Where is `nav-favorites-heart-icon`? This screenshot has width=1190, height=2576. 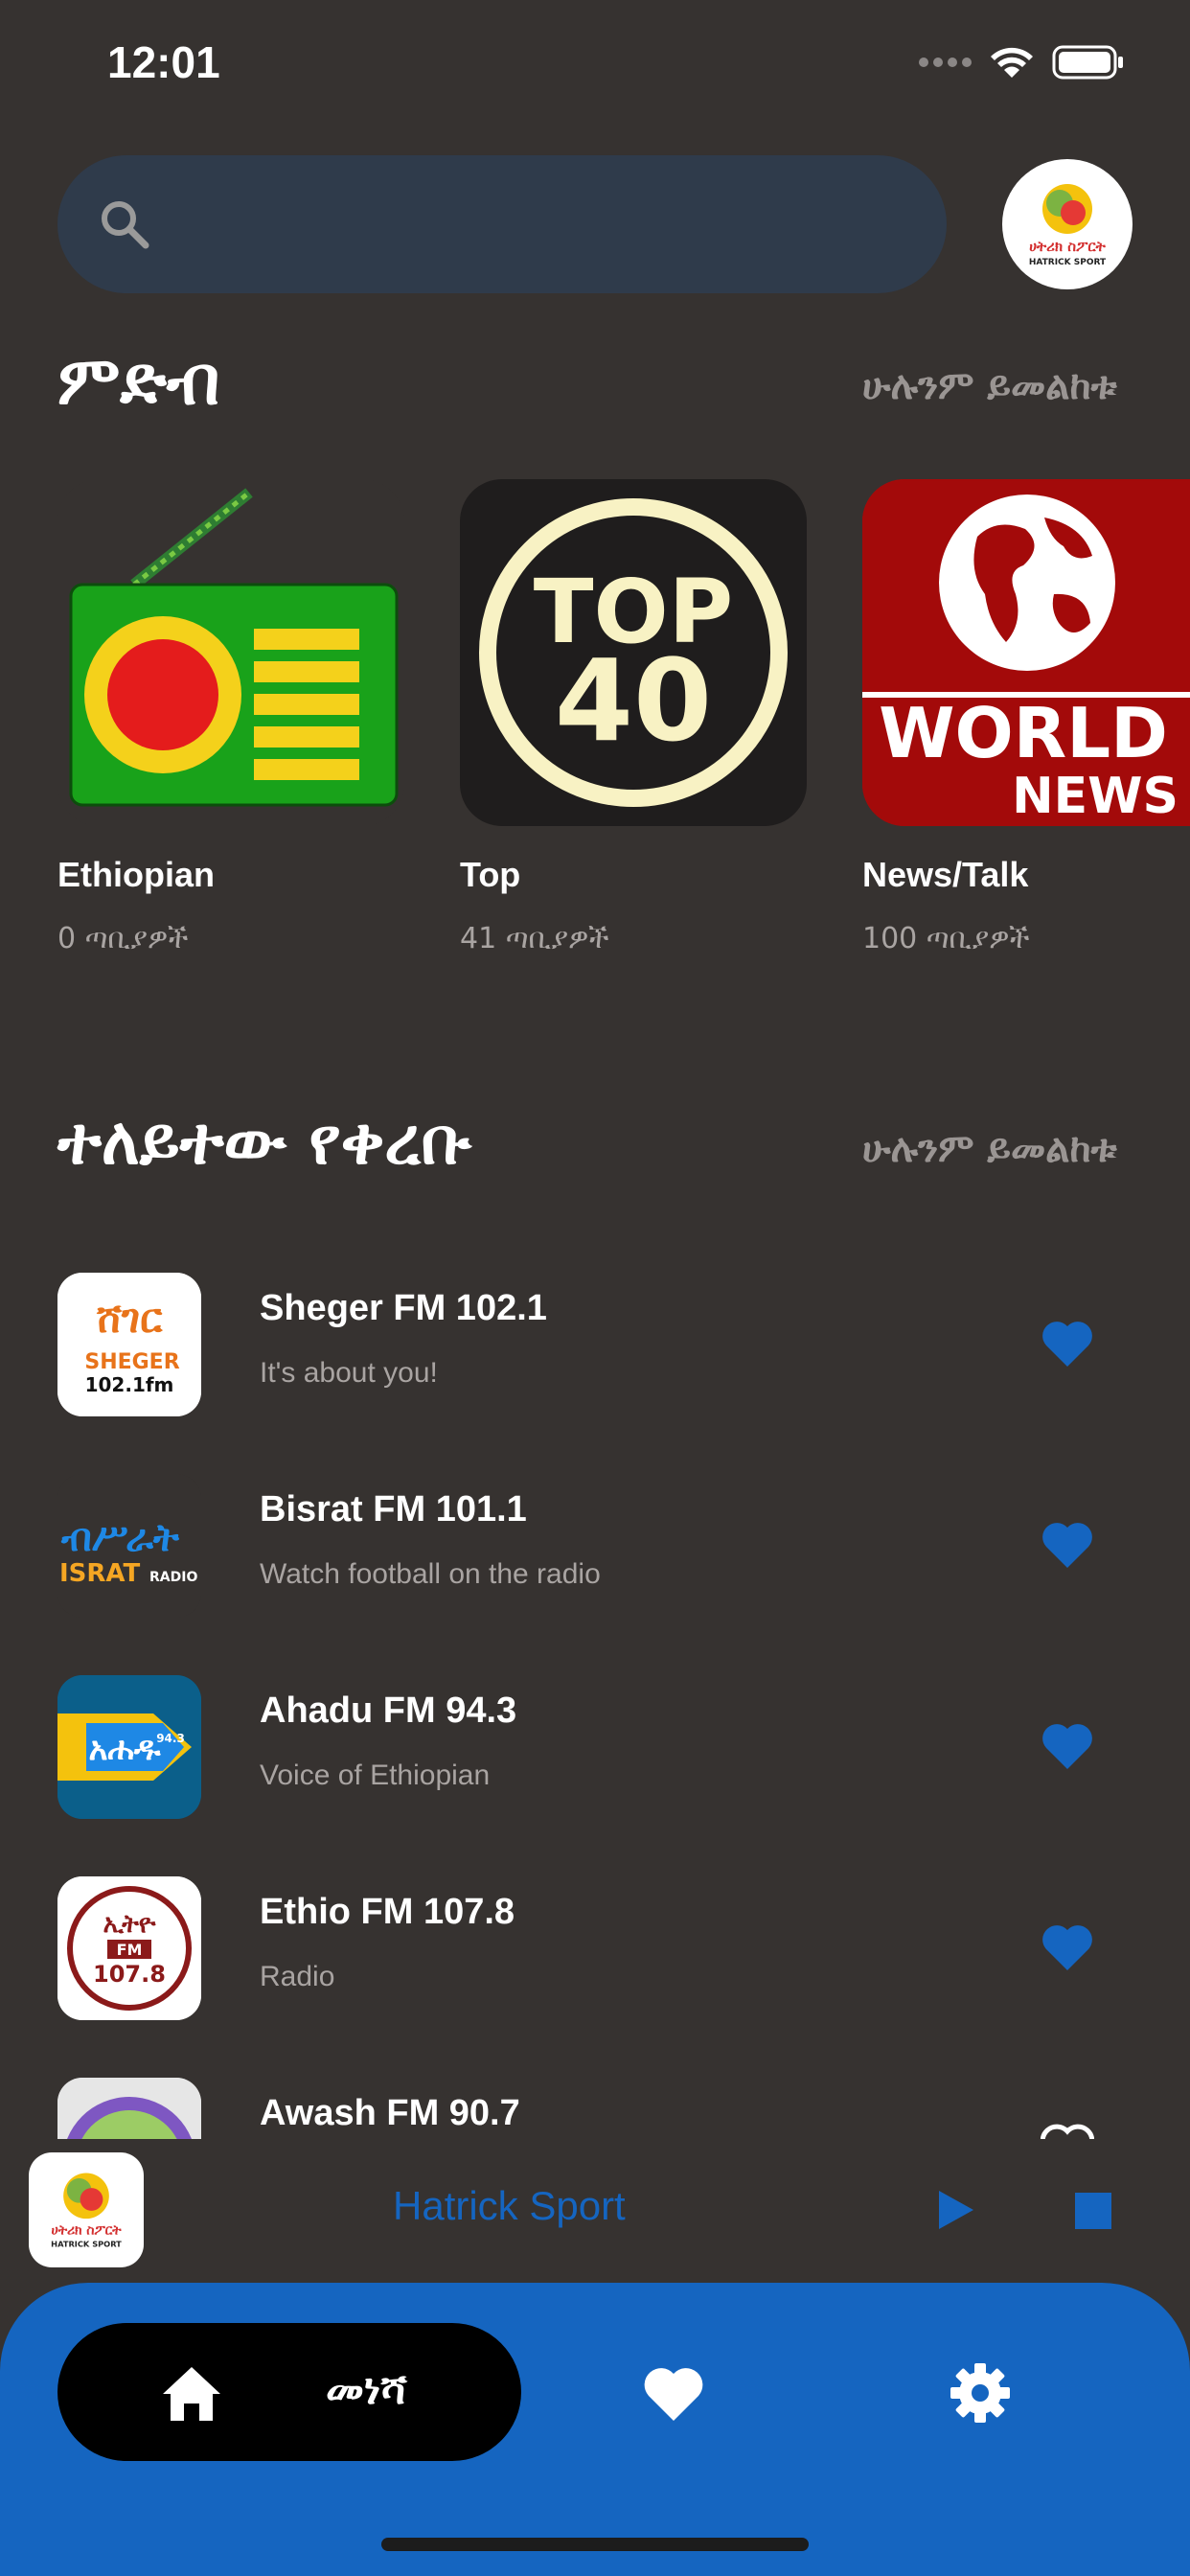 nav-favorites-heart-icon is located at coordinates (673, 2394).